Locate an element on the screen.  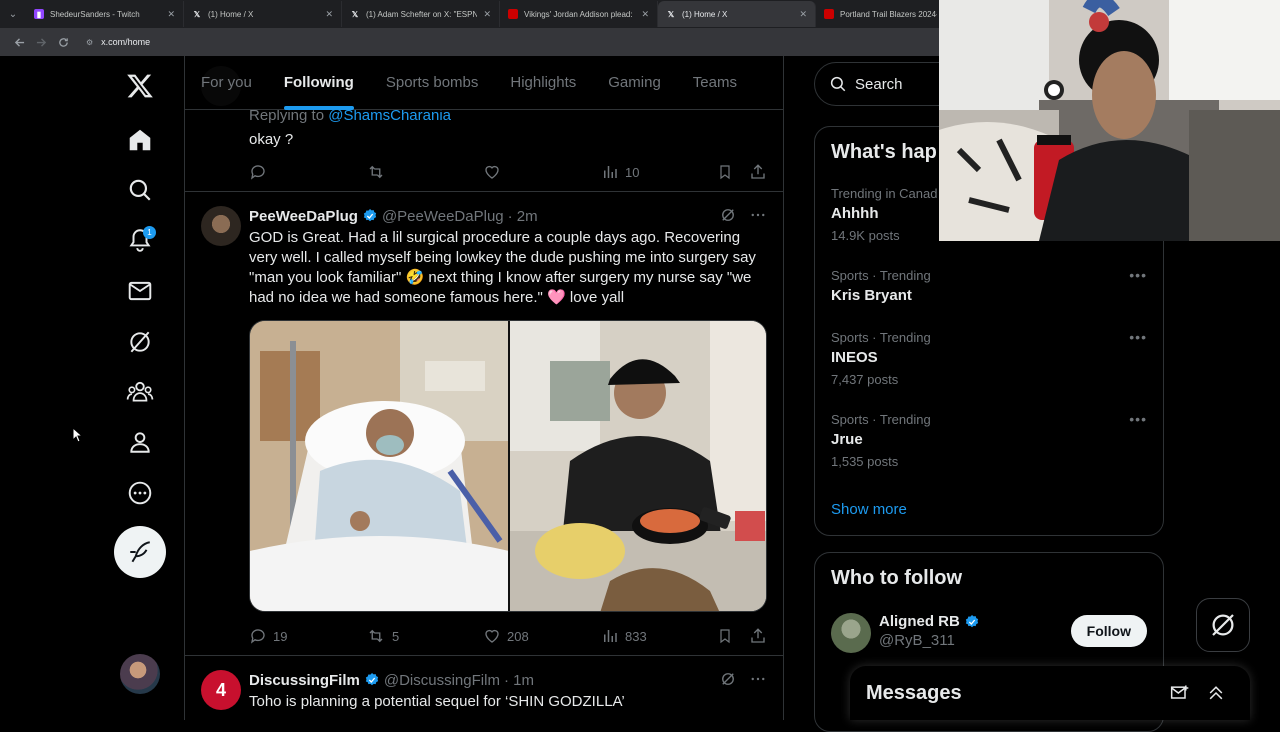
more-icon is located at coordinates (140, 493).